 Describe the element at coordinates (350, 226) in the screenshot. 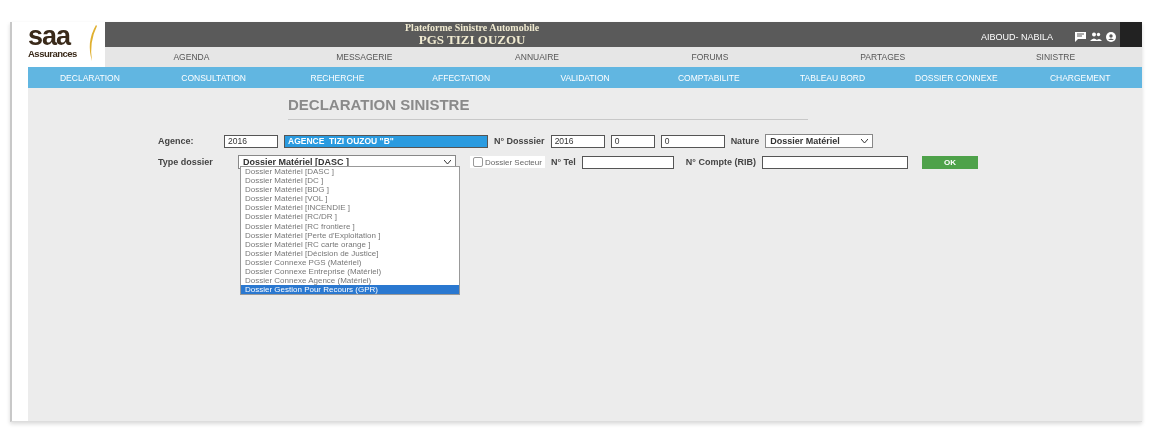

I see `dropdown-option: Dossier Matériel [RC frontiere ]` at that location.